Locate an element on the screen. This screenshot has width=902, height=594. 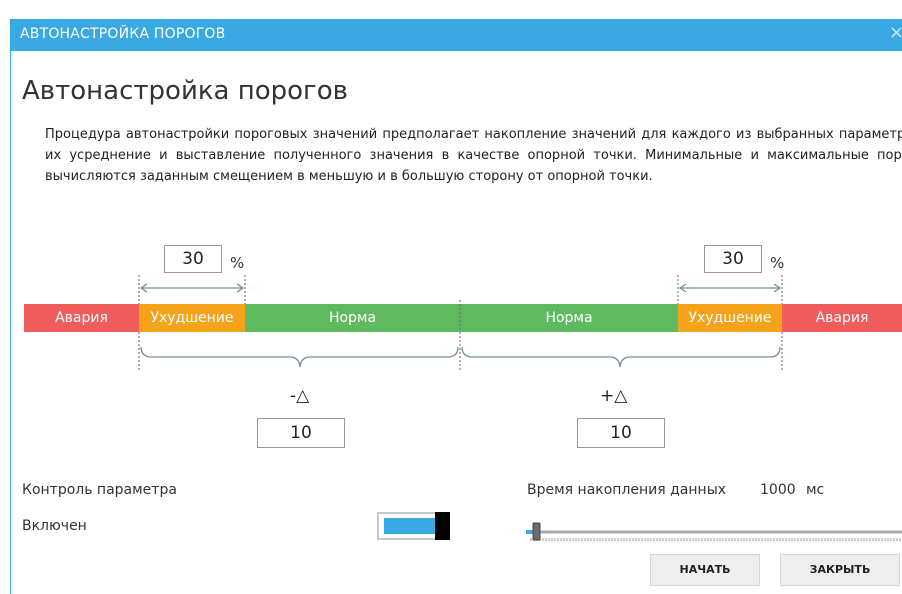
close-button: ЗАКРЫТЬ is located at coordinates (840, 570).